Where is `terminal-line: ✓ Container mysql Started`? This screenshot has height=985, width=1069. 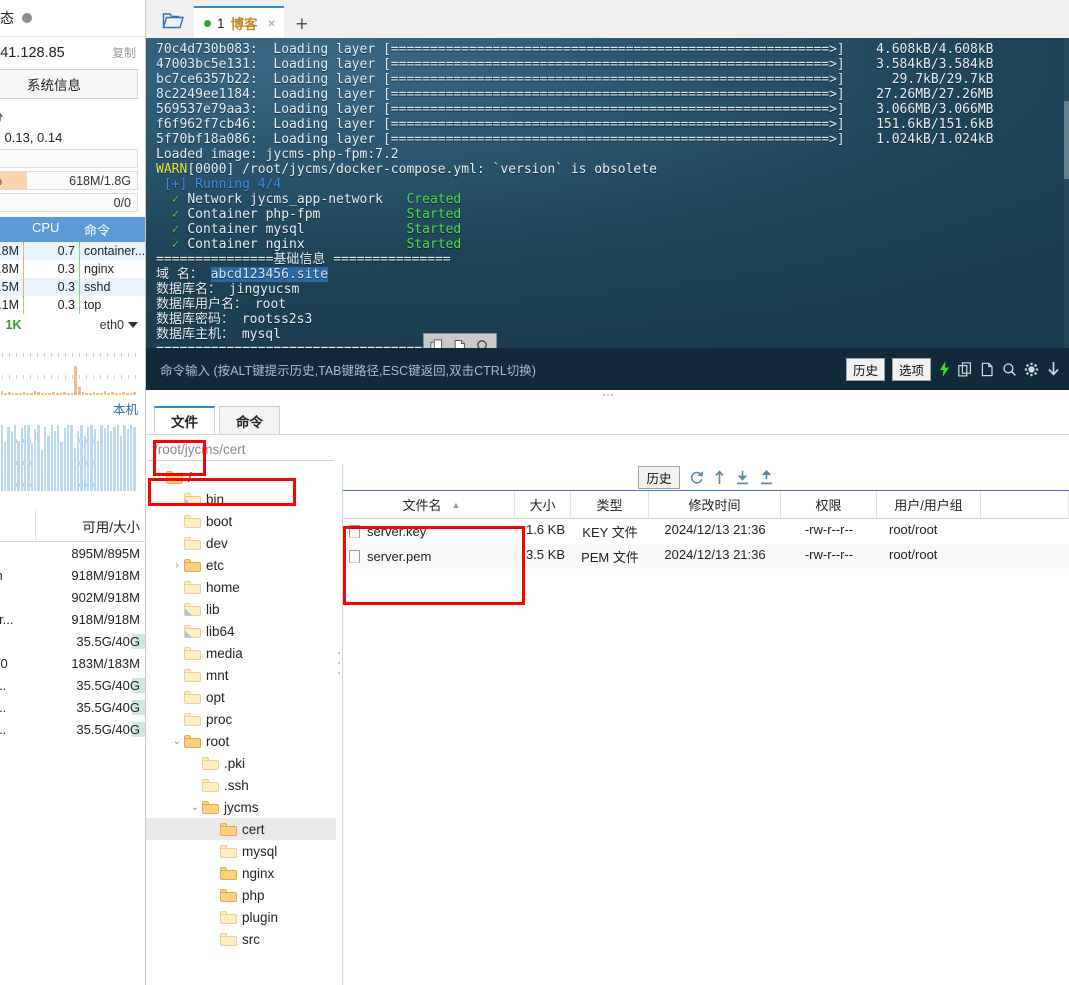
terminal-line: ✓ Container mysql Started is located at coordinates (309, 229).